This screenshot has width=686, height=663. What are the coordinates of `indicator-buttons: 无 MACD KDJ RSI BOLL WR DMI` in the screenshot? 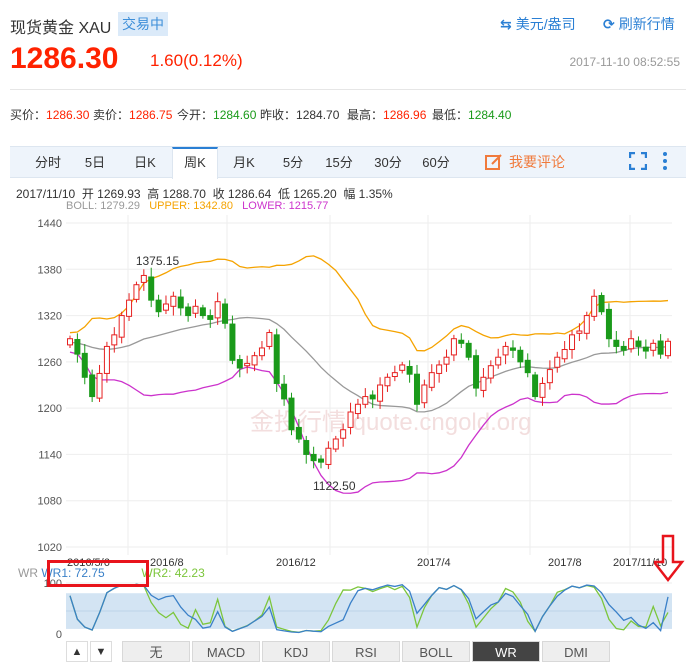 It's located at (367, 651).